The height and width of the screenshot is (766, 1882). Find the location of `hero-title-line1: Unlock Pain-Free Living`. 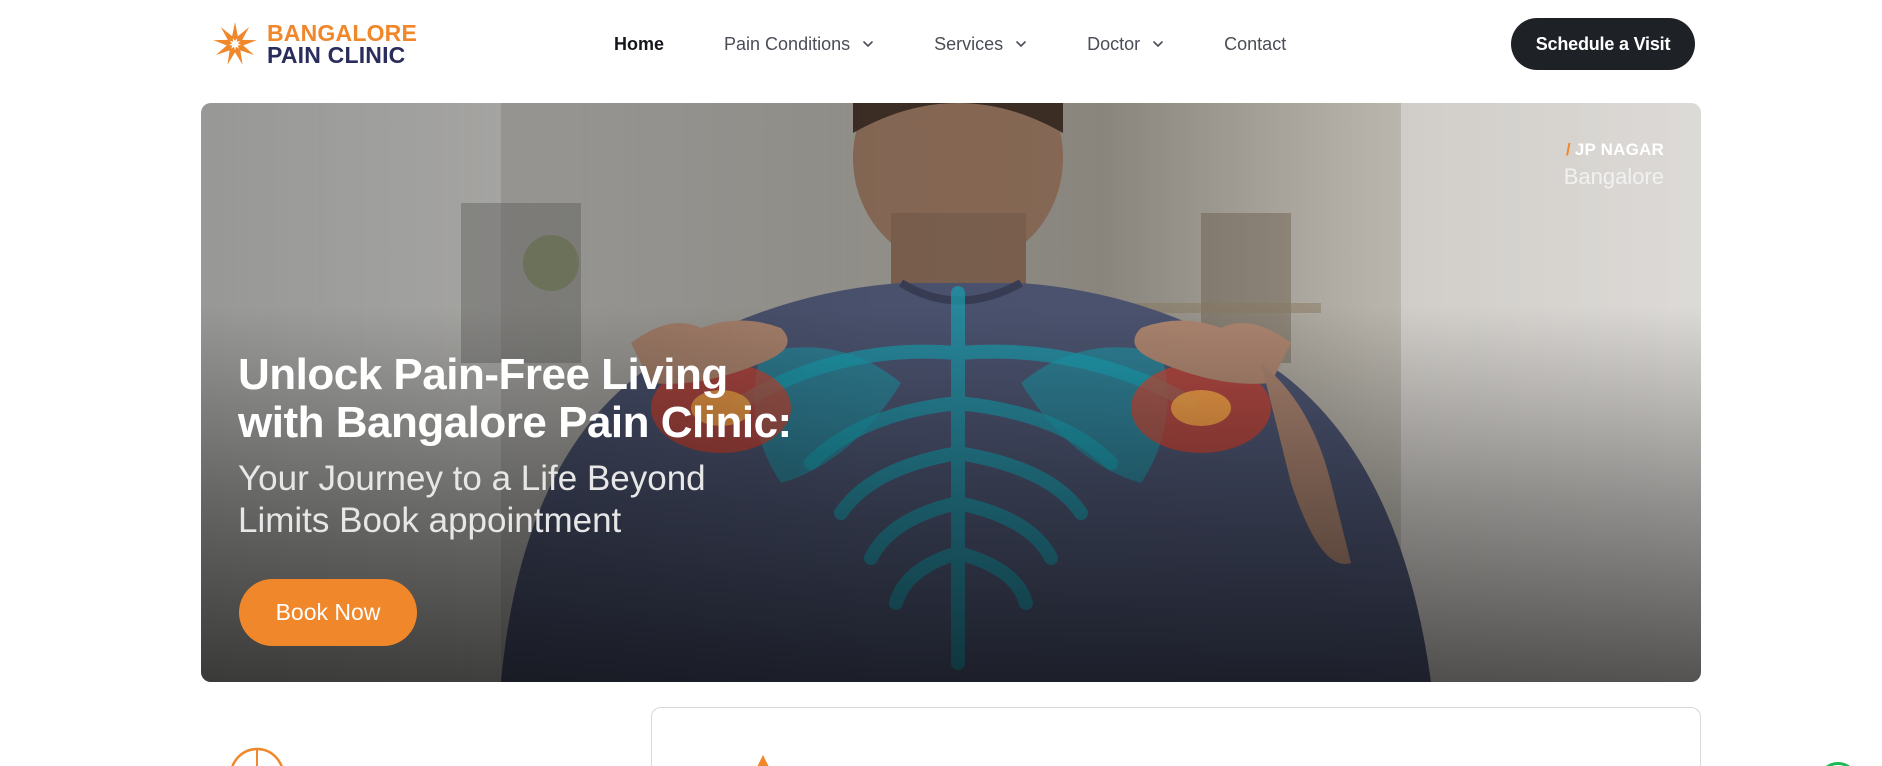

hero-title-line1: Unlock Pain-Free Living is located at coordinates (483, 374).